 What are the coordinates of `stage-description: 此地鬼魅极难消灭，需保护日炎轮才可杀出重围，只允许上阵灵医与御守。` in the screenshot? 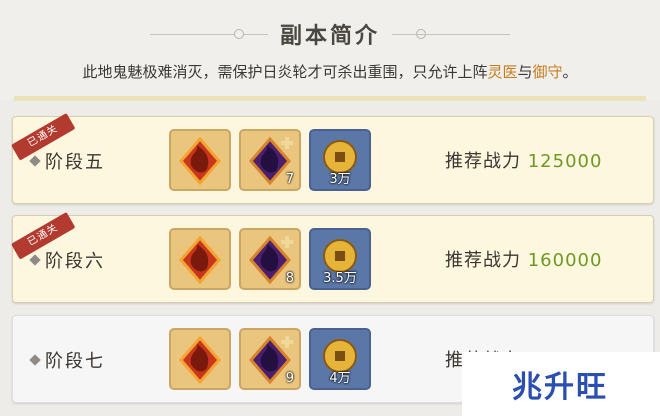 It's located at (330, 71).